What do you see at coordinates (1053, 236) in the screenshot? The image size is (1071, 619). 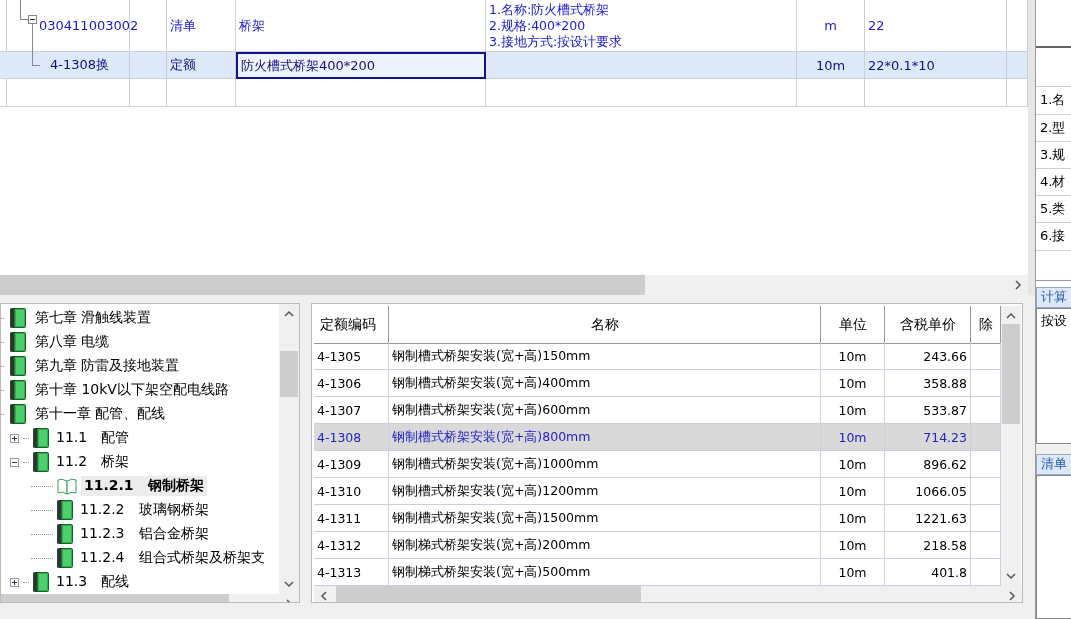 I see `feature-label: 6.接` at bounding box center [1053, 236].